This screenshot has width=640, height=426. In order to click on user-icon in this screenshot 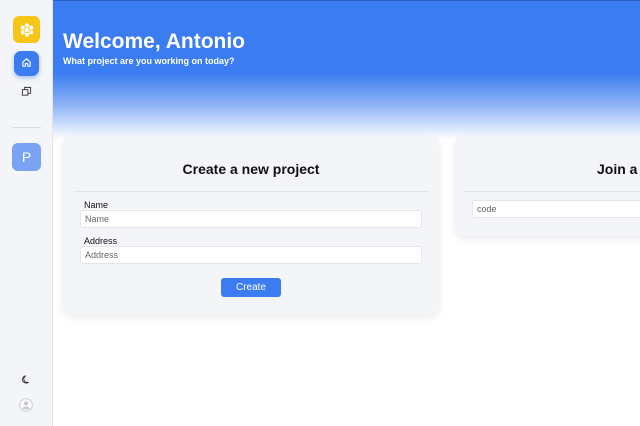, I will do `click(26, 407)`.